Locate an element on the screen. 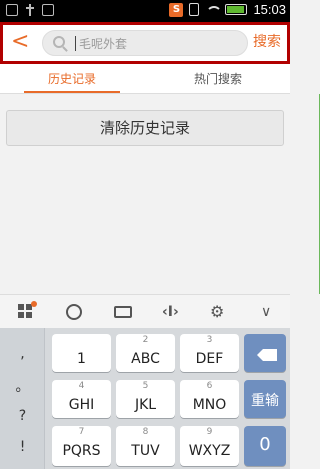 The image size is (320, 469). key-2: 2 ABC is located at coordinates (145, 353).